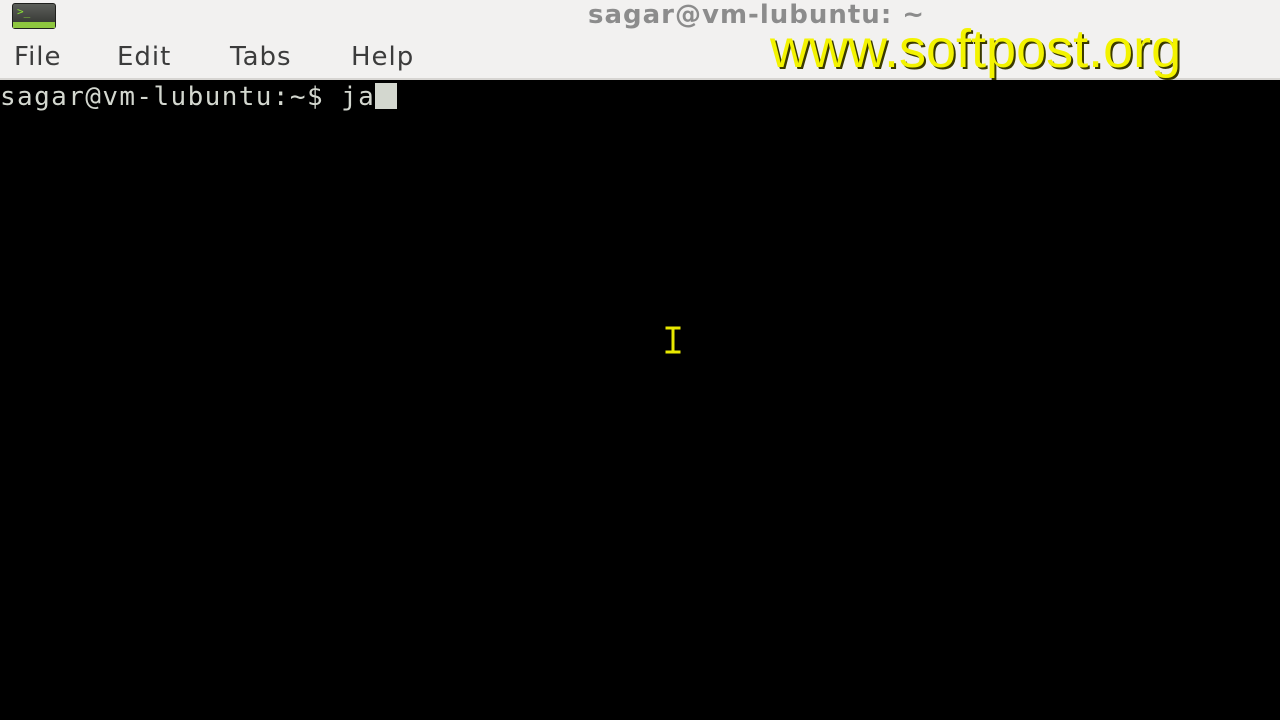 The width and height of the screenshot is (1280, 720). What do you see at coordinates (386, 96) in the screenshot?
I see `block-cursor` at bounding box center [386, 96].